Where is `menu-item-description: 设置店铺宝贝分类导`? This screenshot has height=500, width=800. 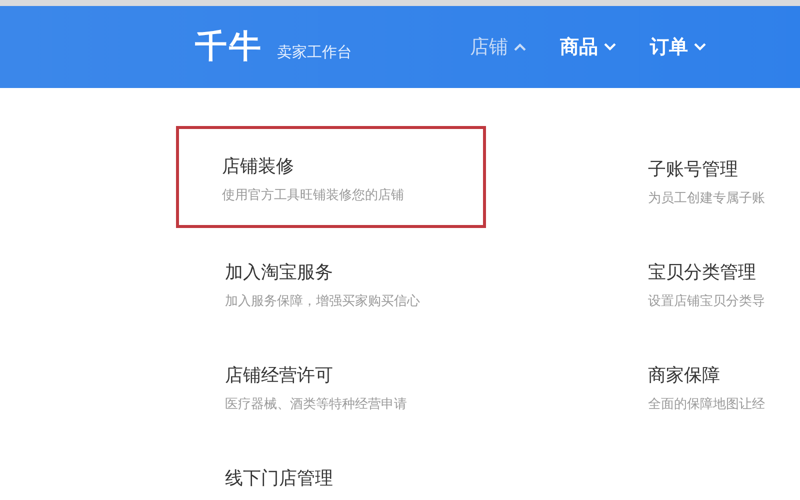 menu-item-description: 设置店铺宝贝分类导 is located at coordinates (707, 301).